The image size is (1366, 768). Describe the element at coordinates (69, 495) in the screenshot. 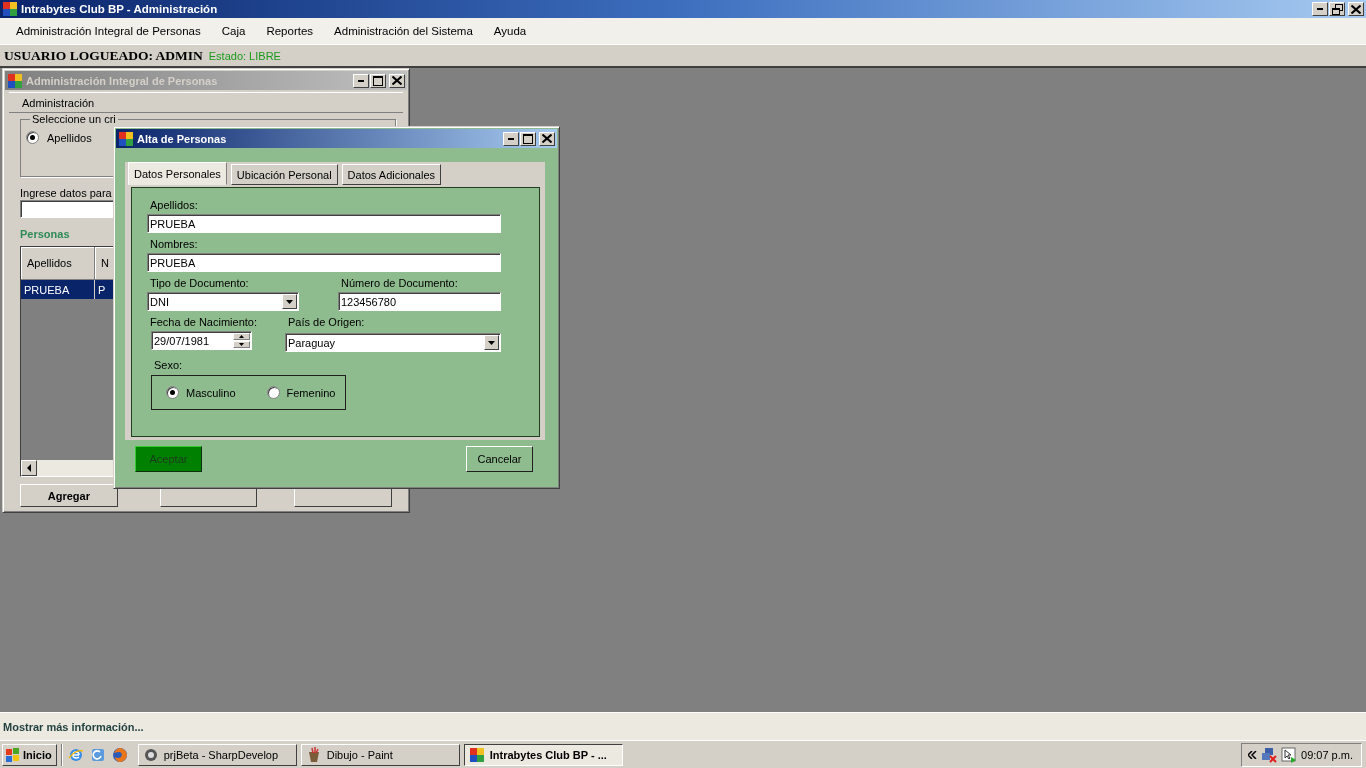

I see `add-button: Agregar` at that location.